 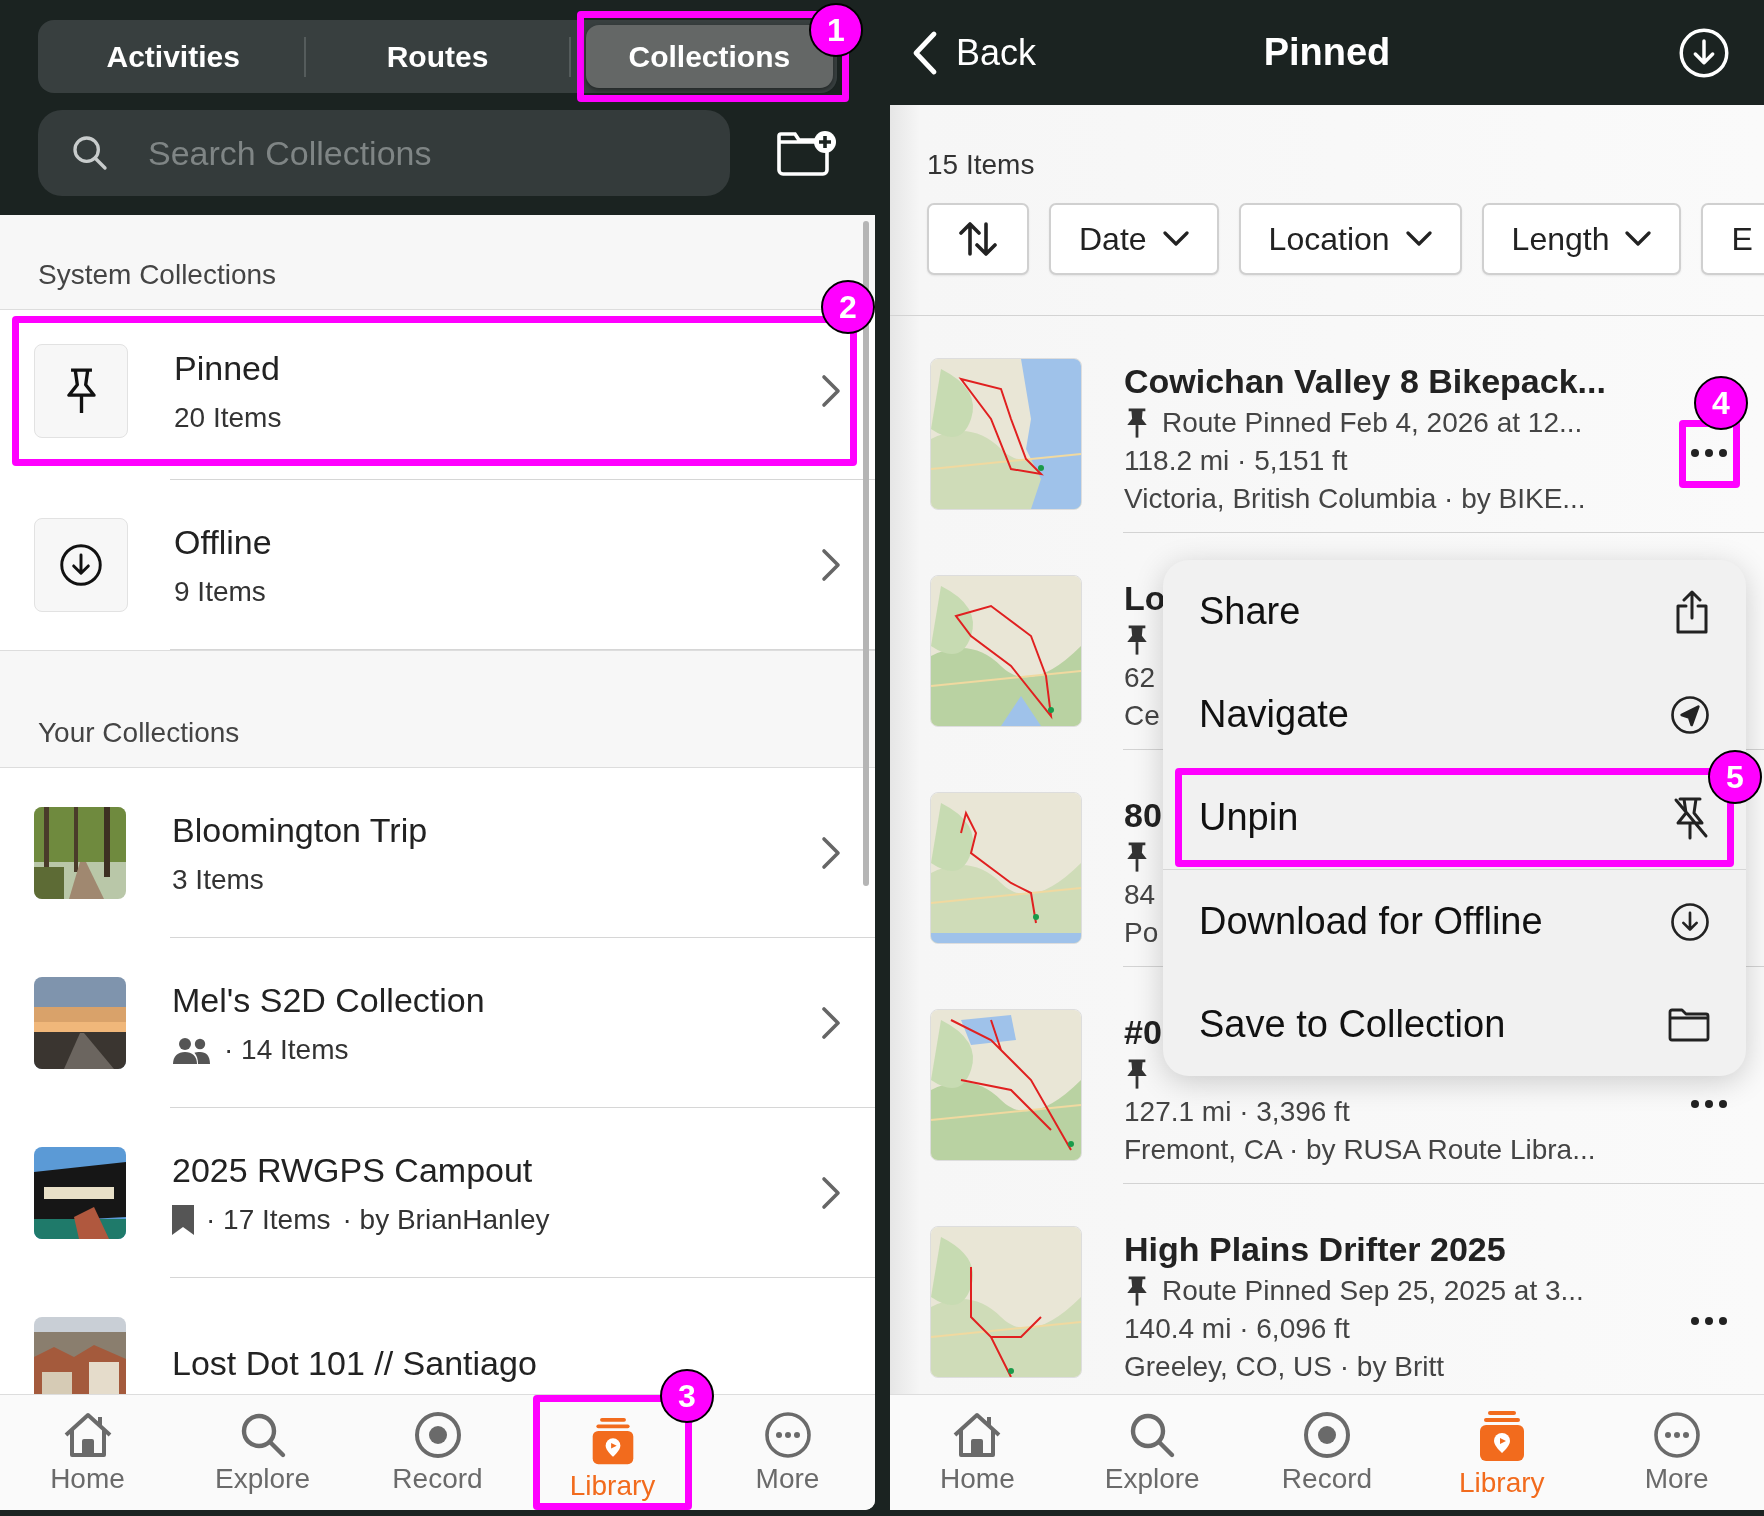 What do you see at coordinates (1237, 1112) in the screenshot?
I see `route-stats: 127.1 mi · 3,396 ft` at bounding box center [1237, 1112].